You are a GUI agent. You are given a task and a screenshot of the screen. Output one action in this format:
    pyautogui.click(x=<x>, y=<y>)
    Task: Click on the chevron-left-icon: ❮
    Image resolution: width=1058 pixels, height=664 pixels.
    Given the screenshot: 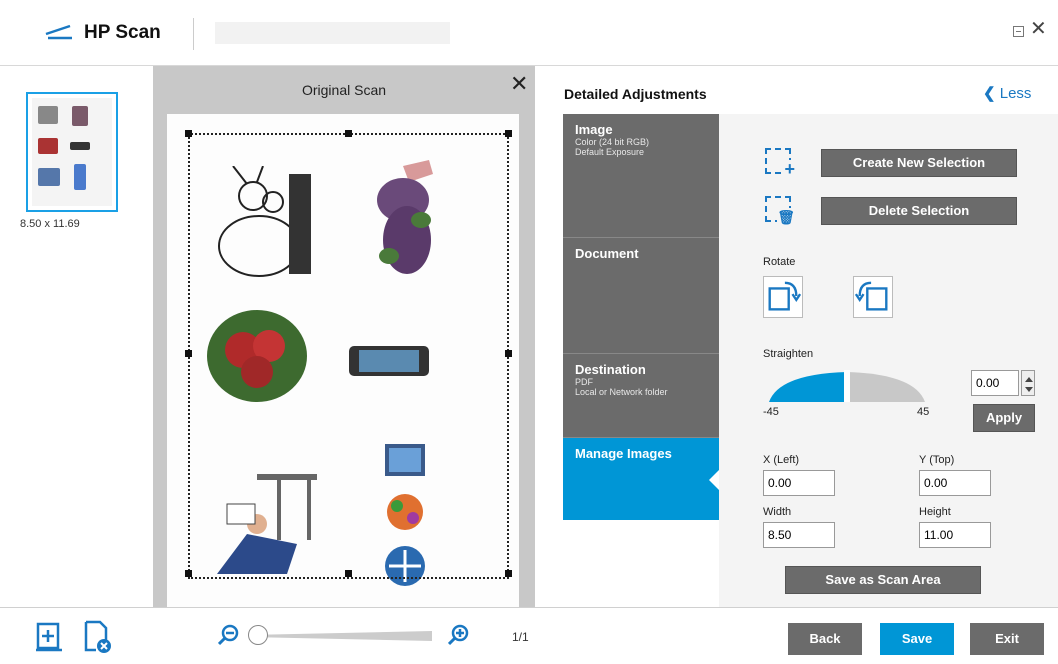 What is the action you would take?
    pyautogui.click(x=989, y=93)
    